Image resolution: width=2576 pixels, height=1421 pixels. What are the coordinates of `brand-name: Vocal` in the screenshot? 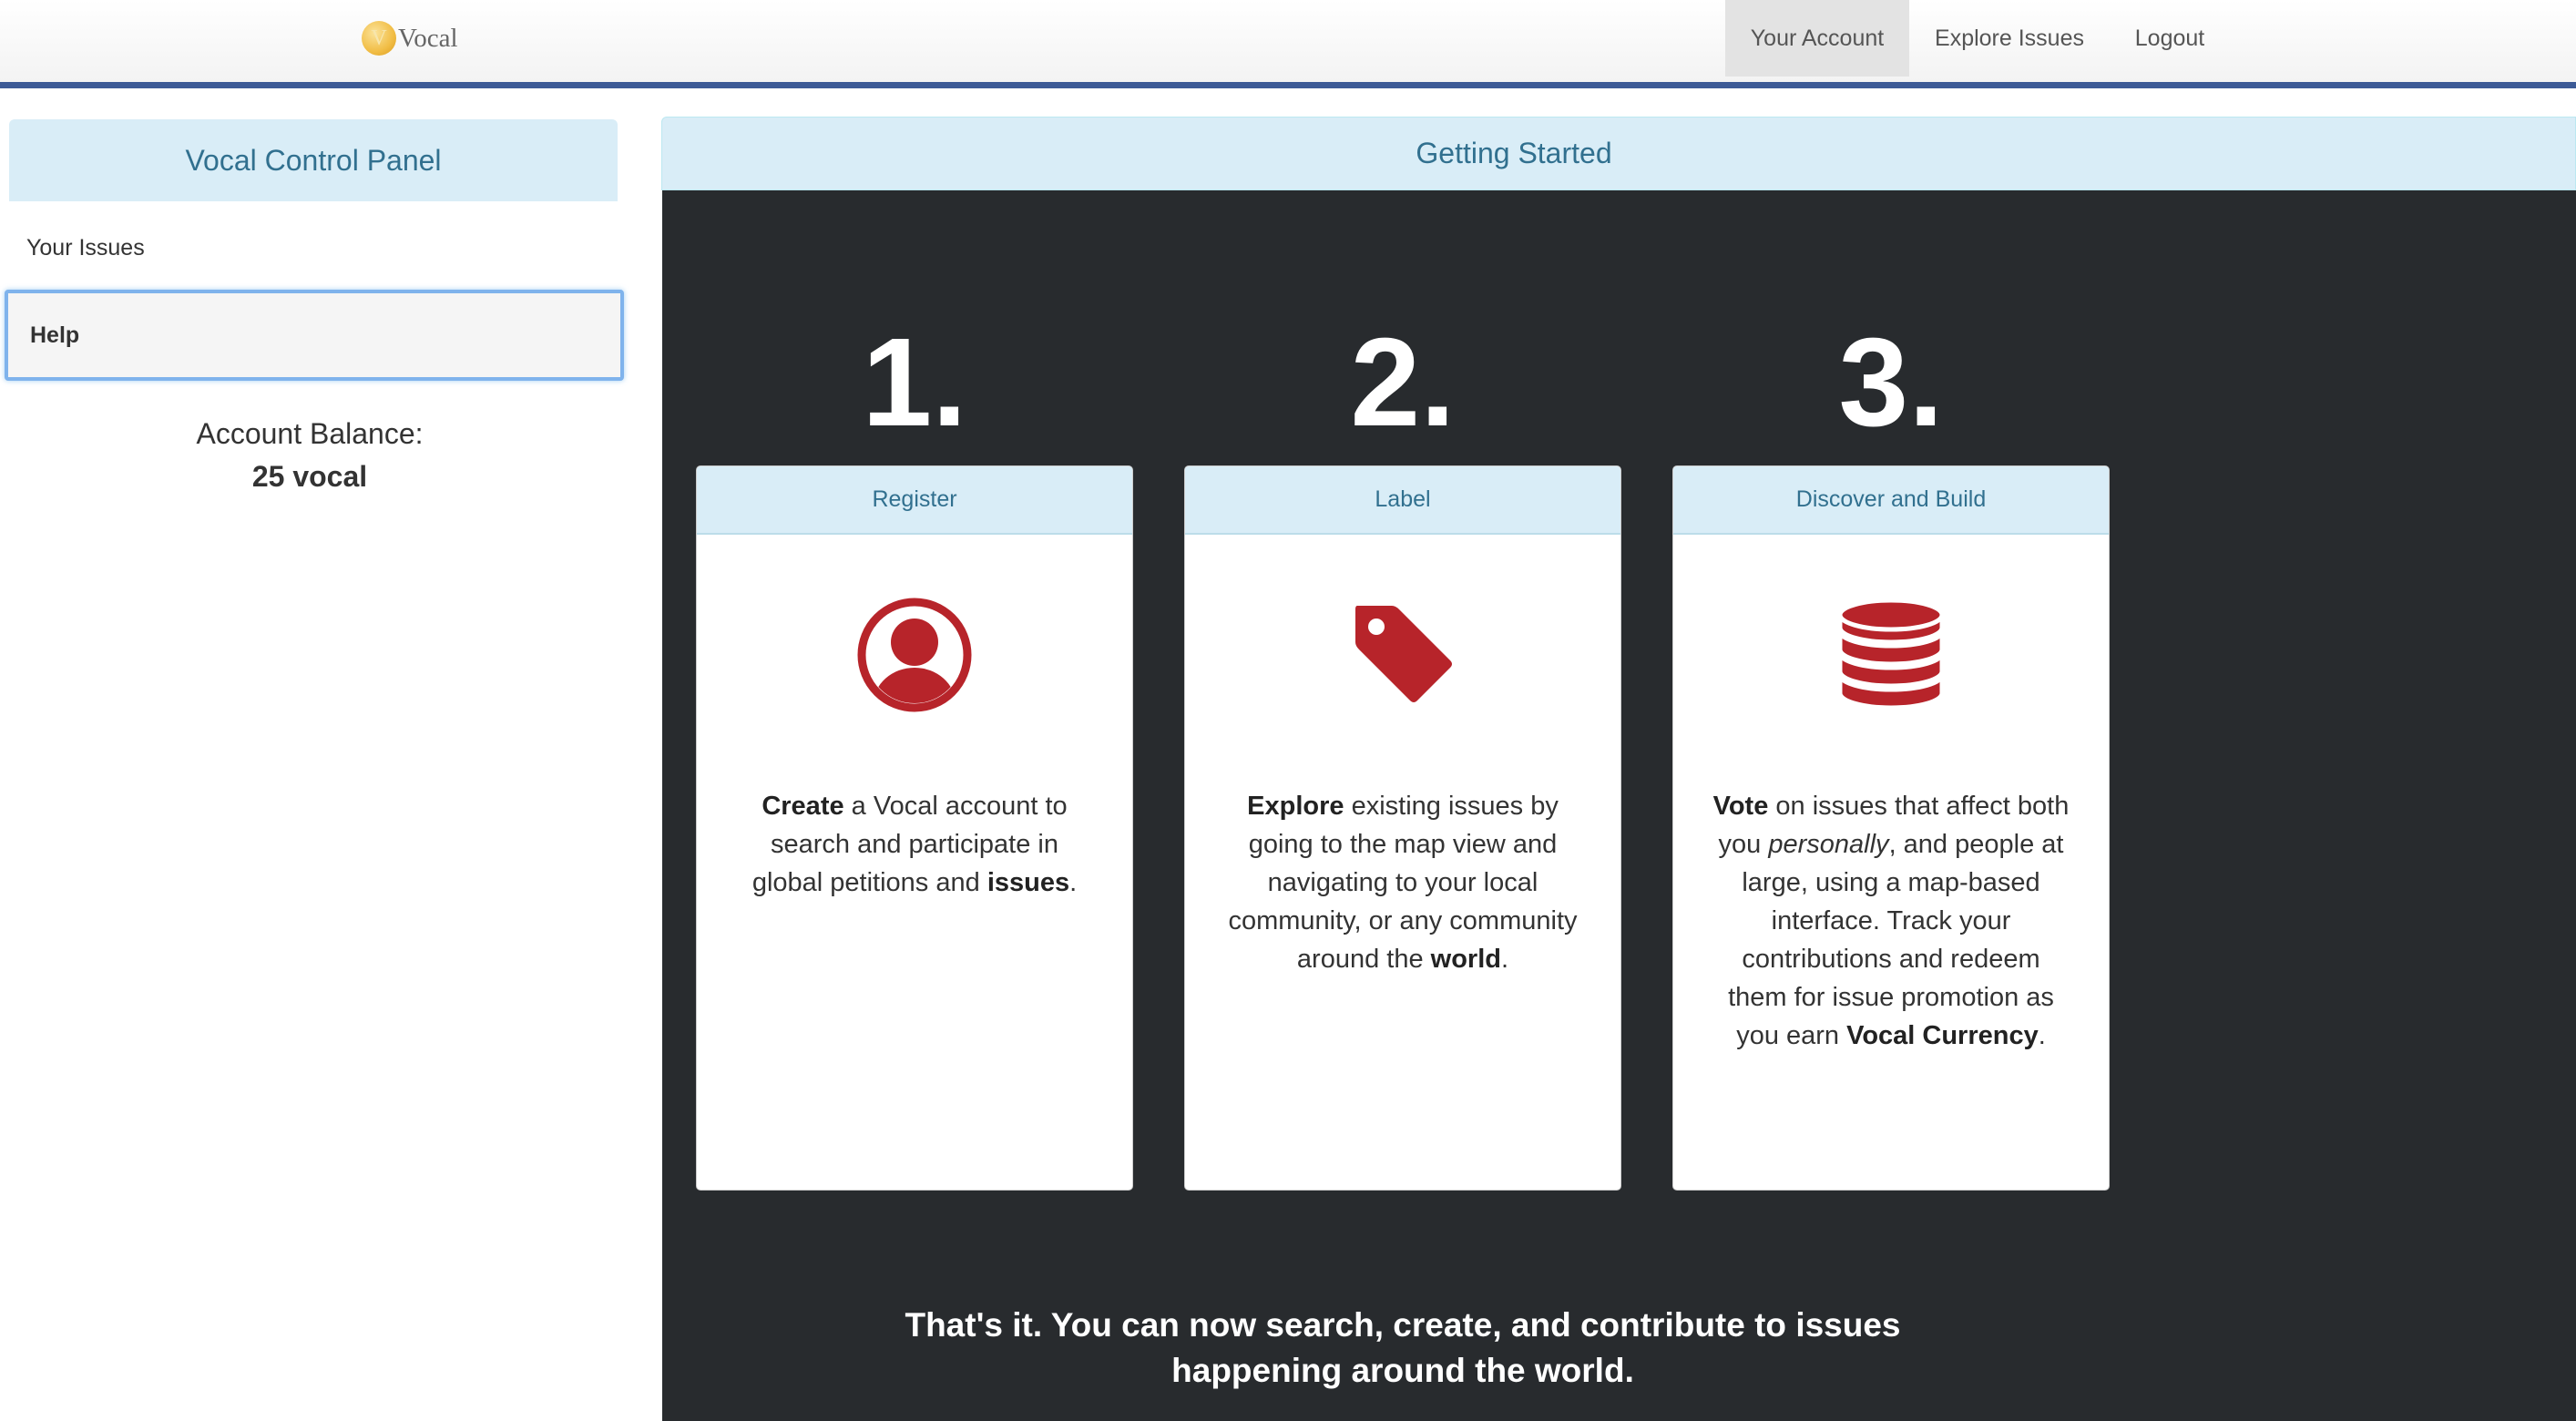 It's located at (428, 38).